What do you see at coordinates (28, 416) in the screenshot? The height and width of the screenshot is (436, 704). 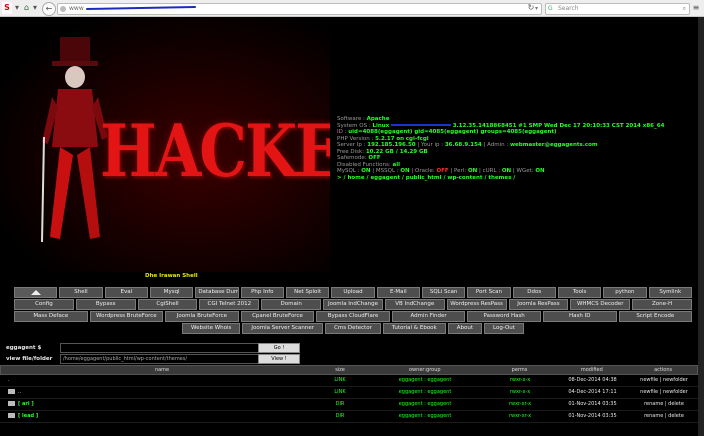 I see `file-name: [ lead ]` at bounding box center [28, 416].